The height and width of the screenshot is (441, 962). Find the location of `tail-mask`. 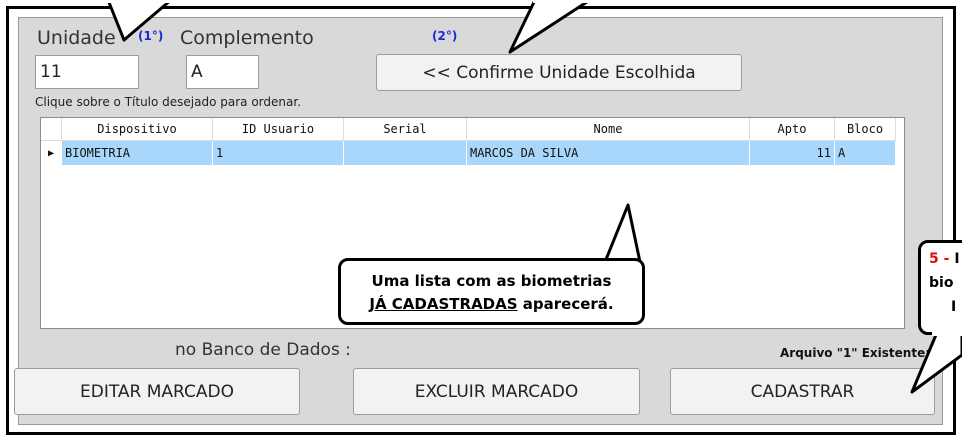

tail-mask is located at coordinates (947, 333).